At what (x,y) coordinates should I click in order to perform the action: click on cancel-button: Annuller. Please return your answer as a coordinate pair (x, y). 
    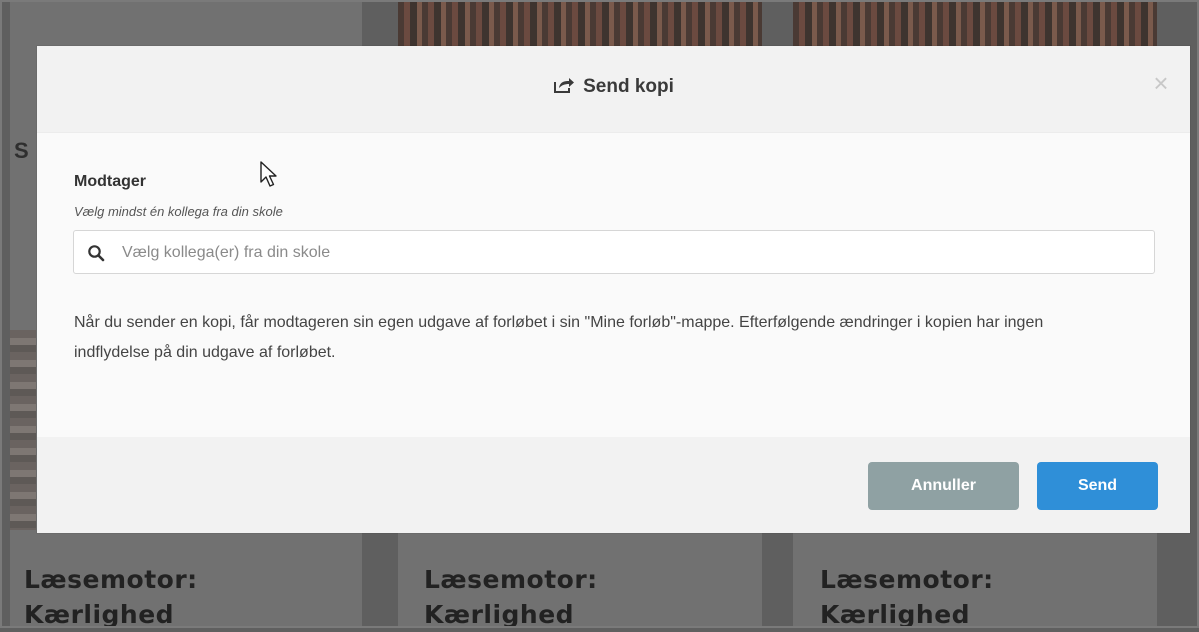
    Looking at the image, I should click on (943, 486).